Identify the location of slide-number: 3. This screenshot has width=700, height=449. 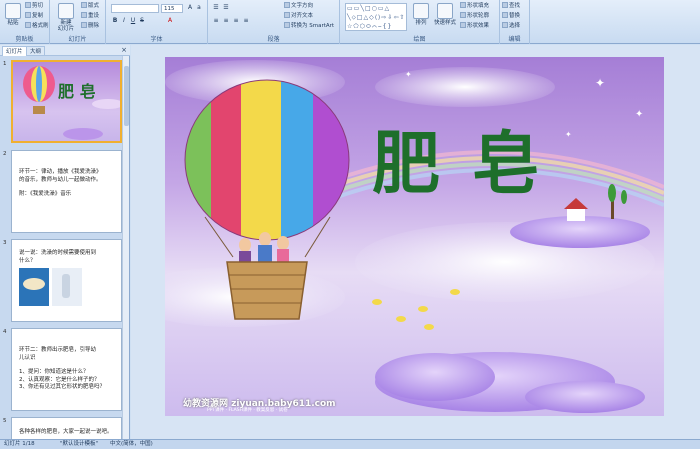
(5, 243).